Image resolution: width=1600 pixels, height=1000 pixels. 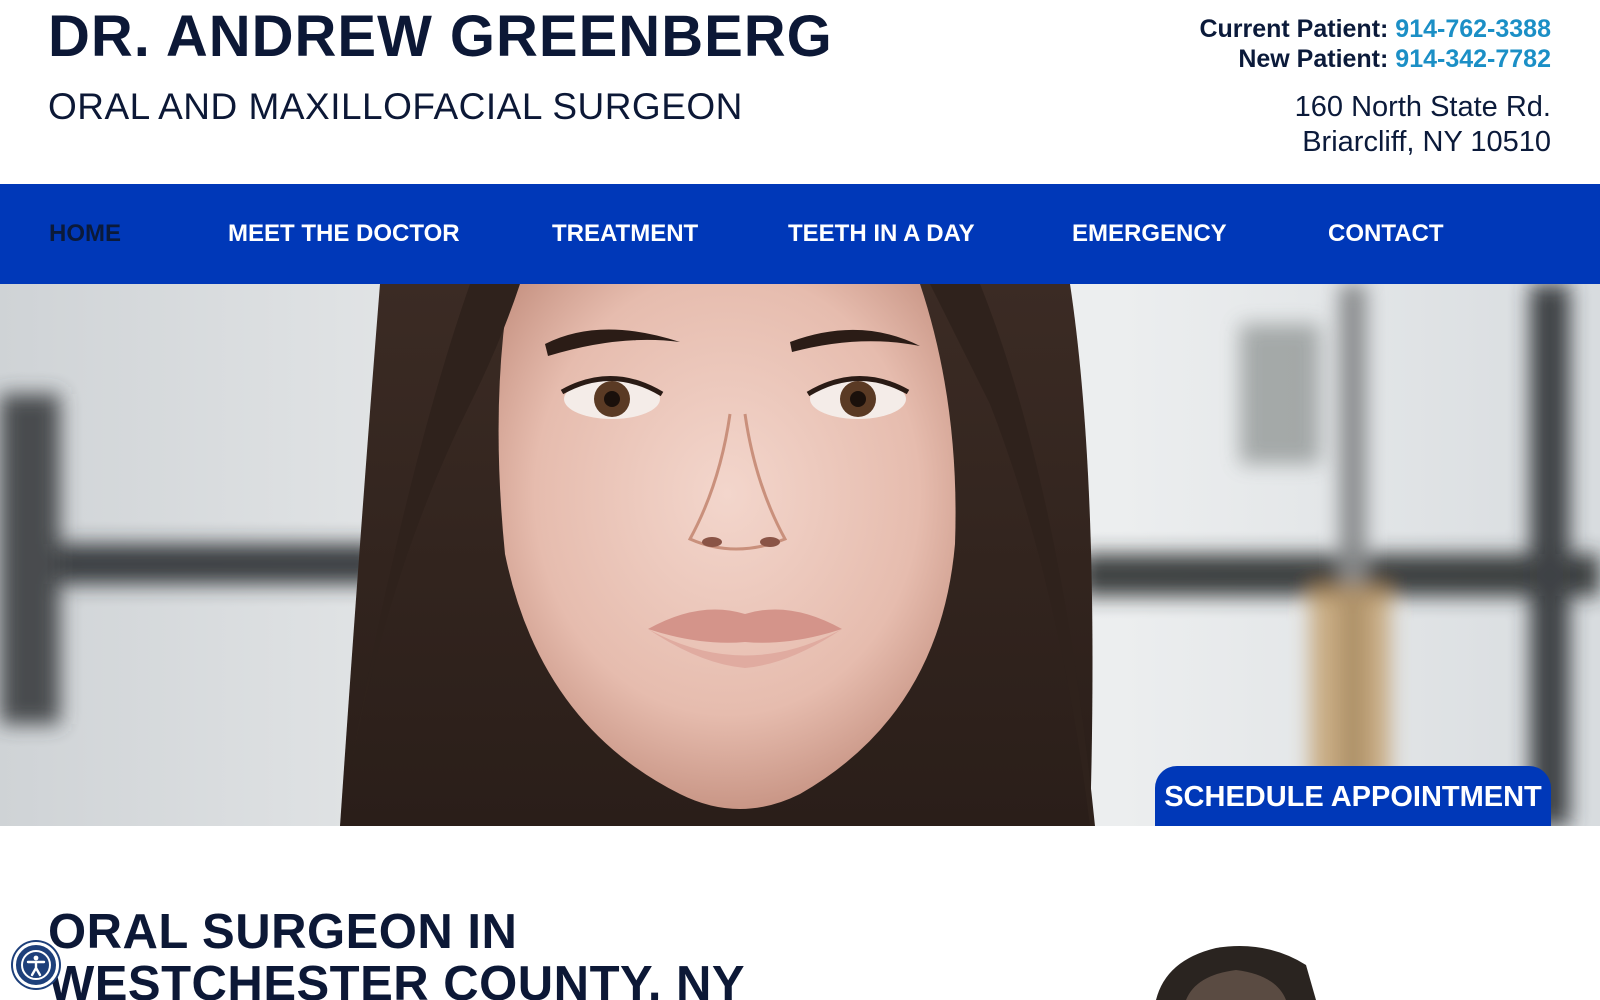 What do you see at coordinates (344, 234) in the screenshot?
I see `nav-item-meet-the-doctor: MEET THE DOCTOR` at bounding box center [344, 234].